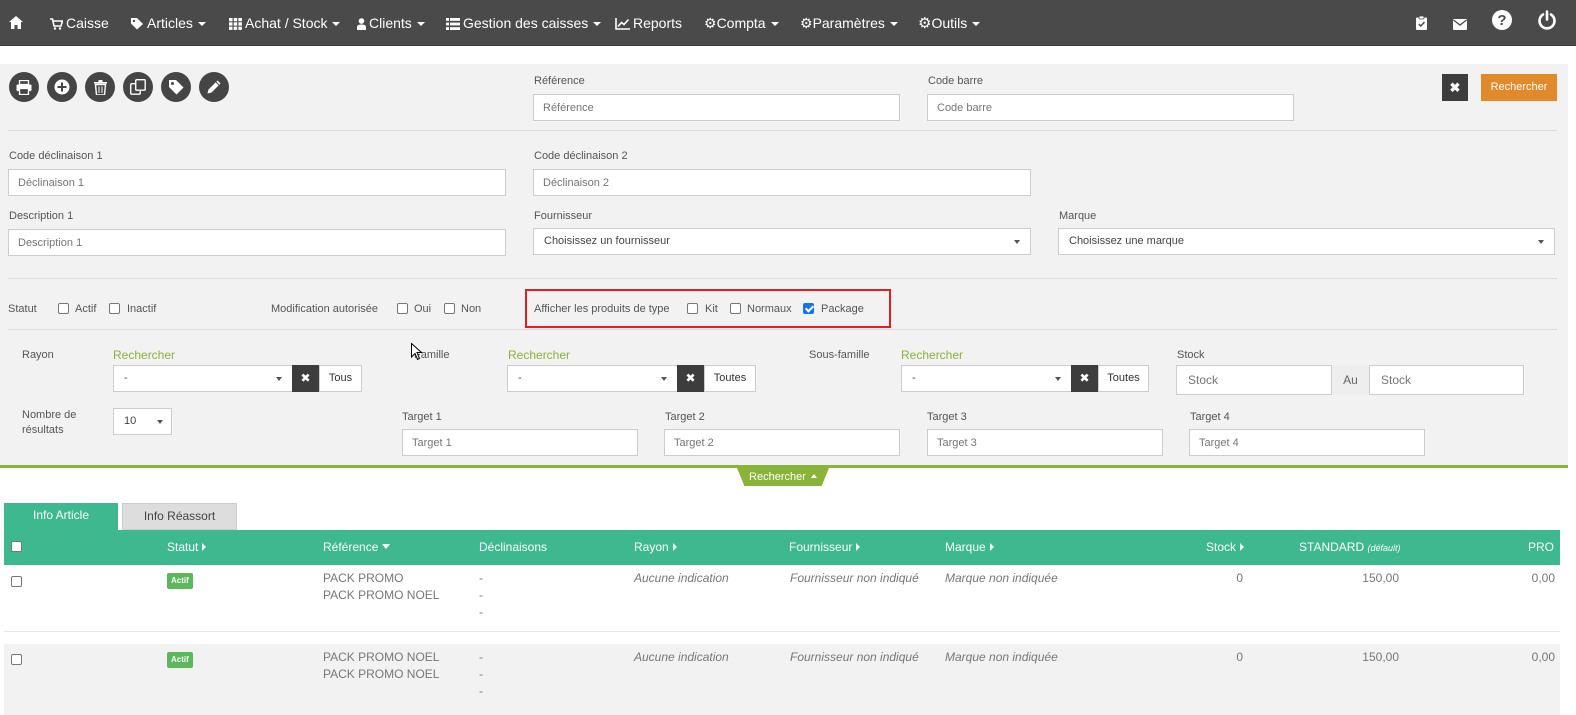 The image size is (1576, 715). Describe the element at coordinates (969, 547) in the screenshot. I see `column-marque: Marque` at that location.